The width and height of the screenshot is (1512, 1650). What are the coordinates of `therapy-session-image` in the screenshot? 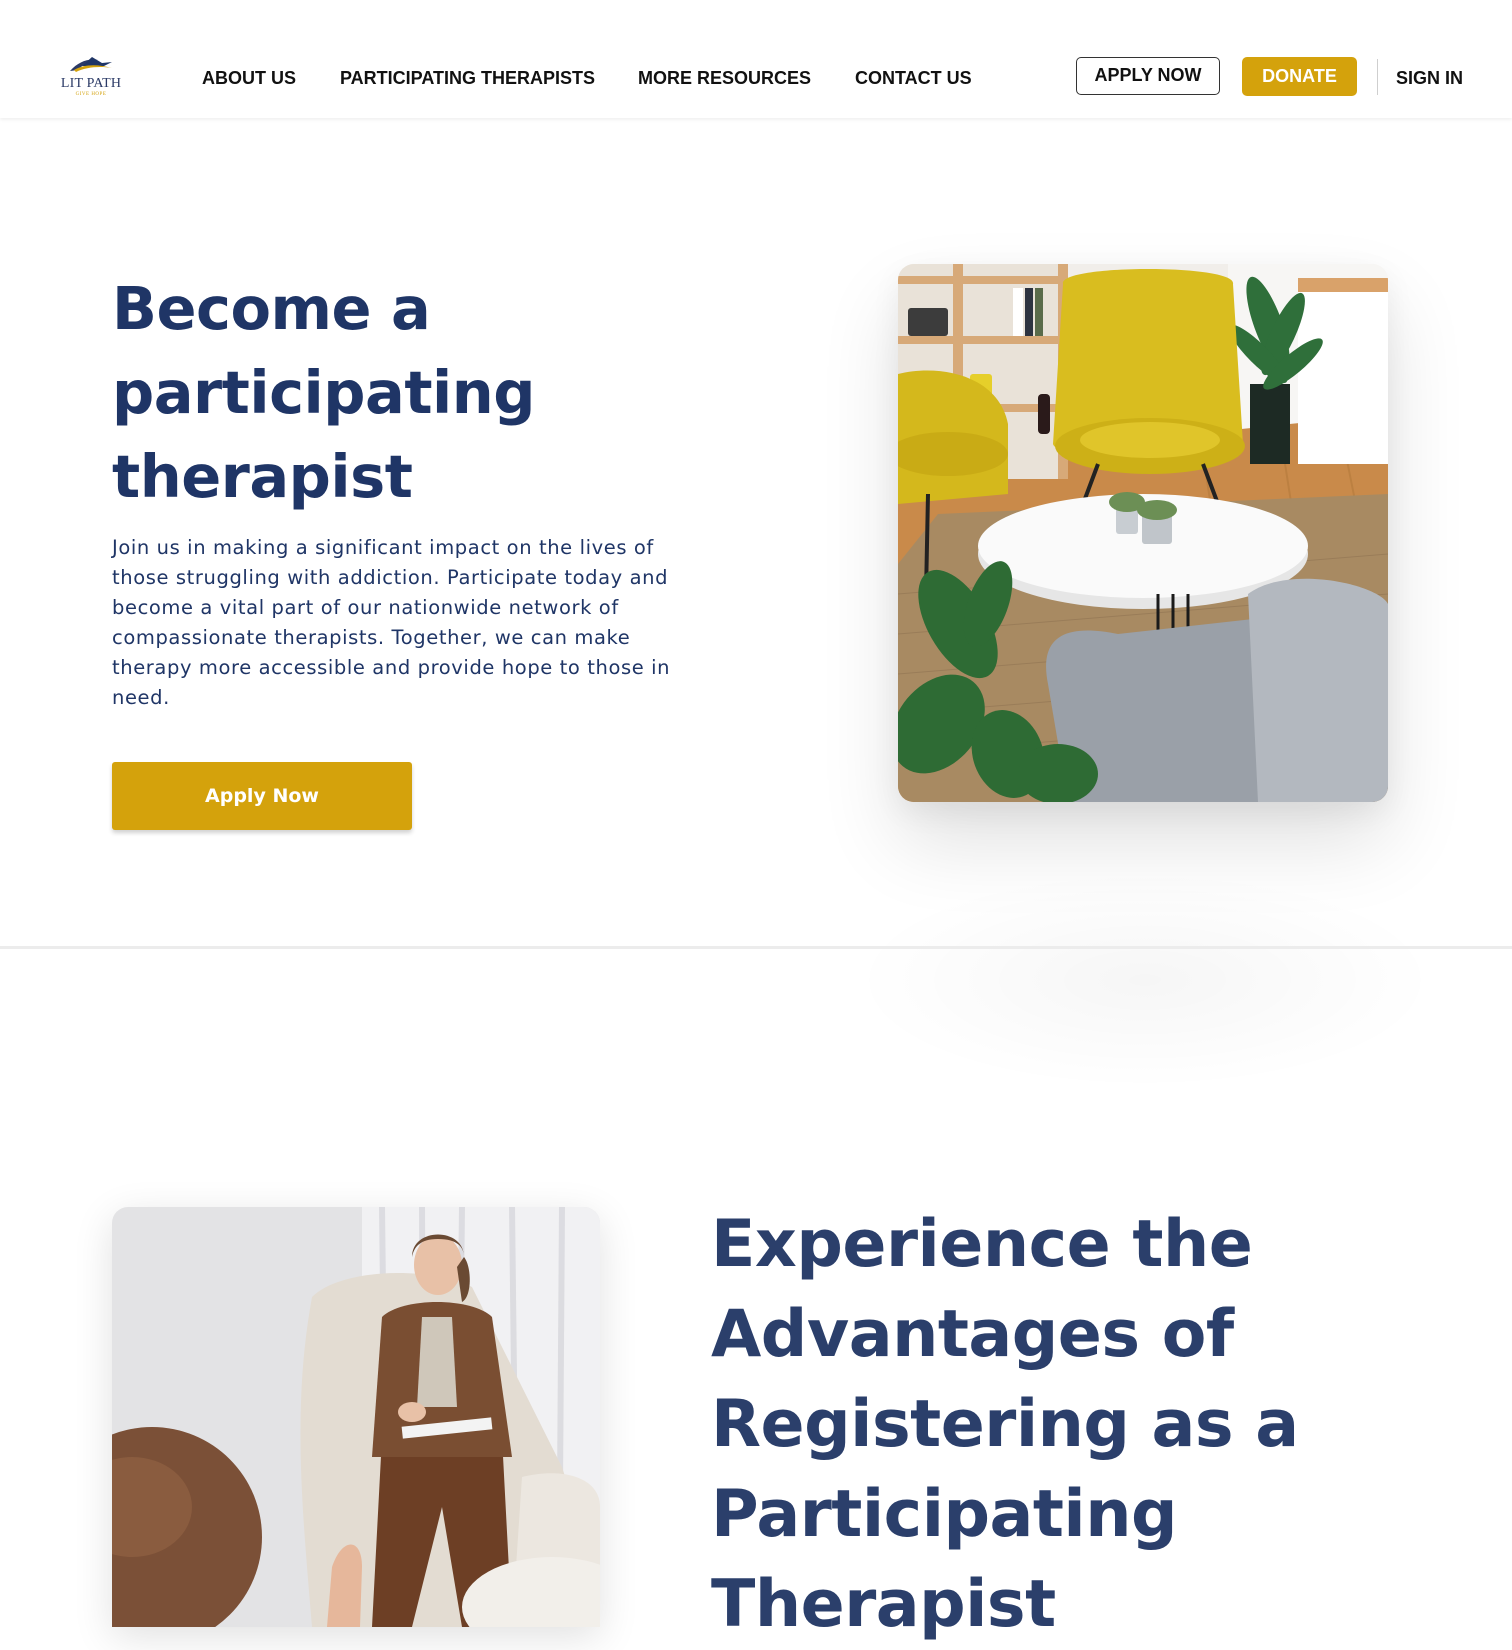 It's located at (356, 1417).